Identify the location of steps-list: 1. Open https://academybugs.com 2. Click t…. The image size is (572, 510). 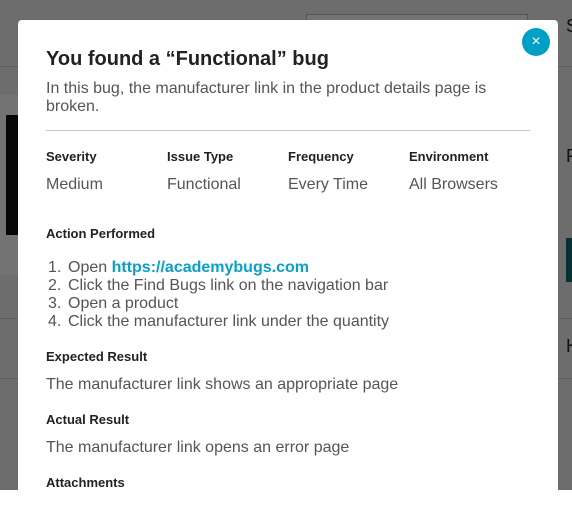
(288, 295).